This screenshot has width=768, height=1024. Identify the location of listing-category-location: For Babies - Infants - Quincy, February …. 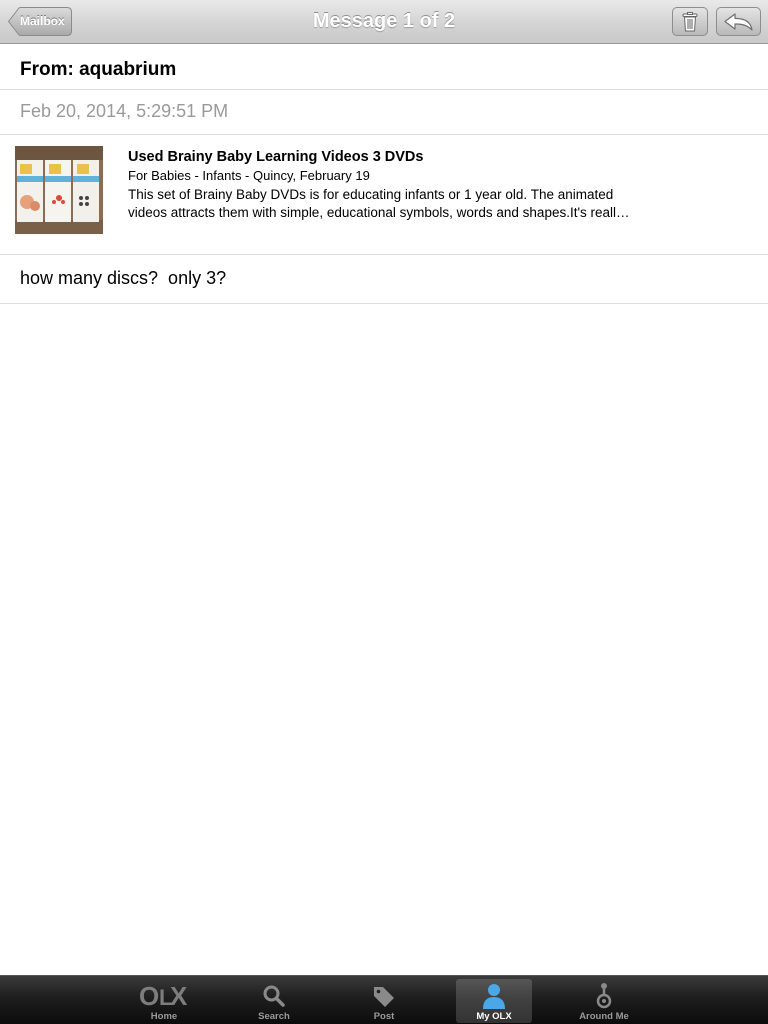
(249, 175).